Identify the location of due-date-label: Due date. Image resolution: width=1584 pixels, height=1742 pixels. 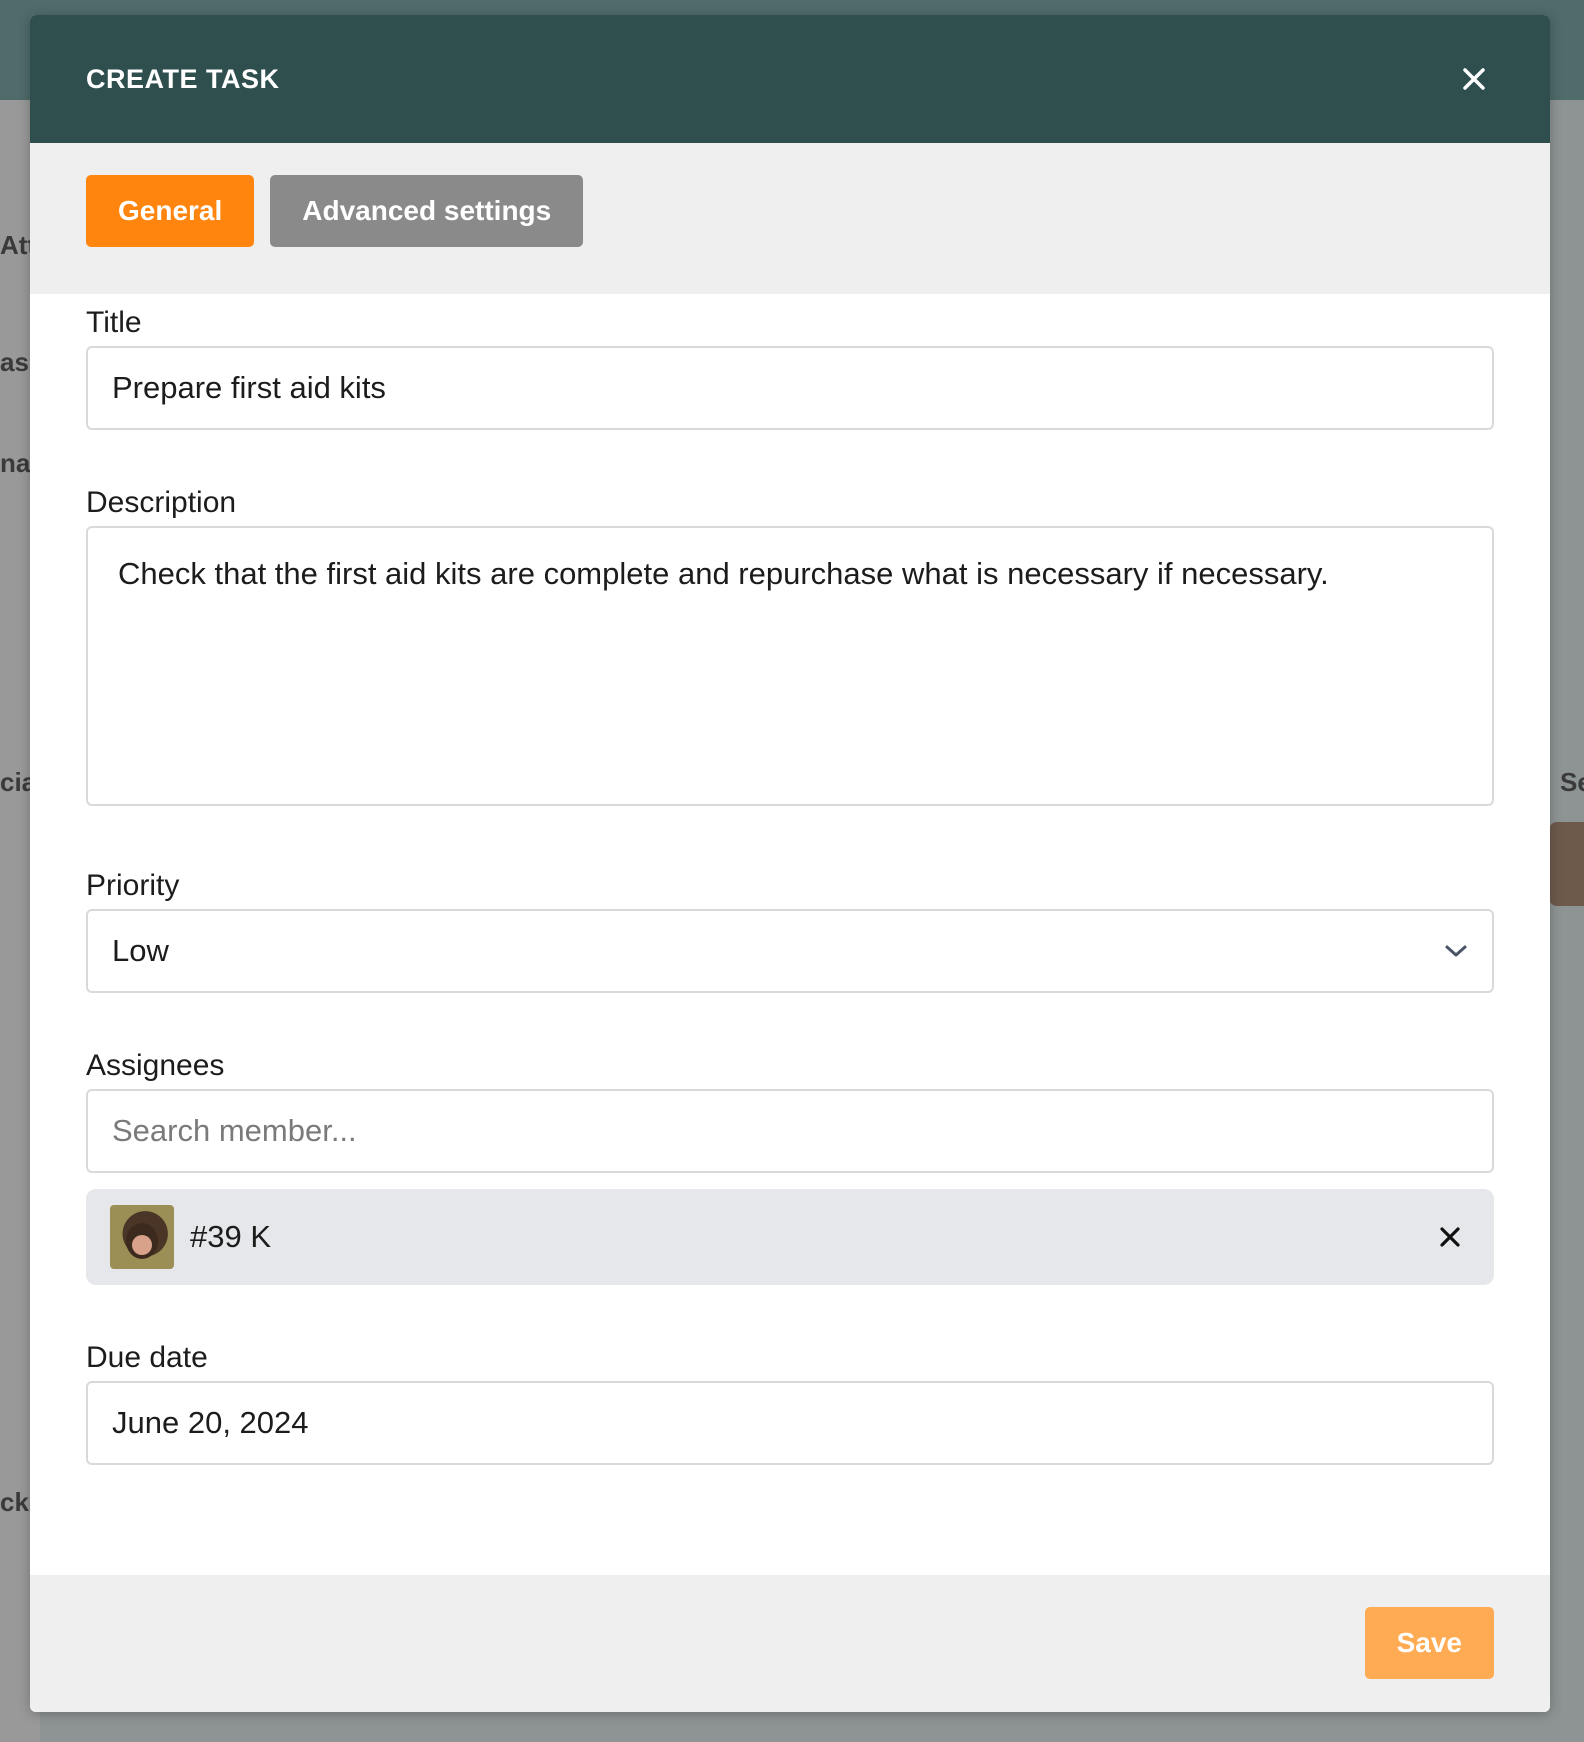
(147, 1357).